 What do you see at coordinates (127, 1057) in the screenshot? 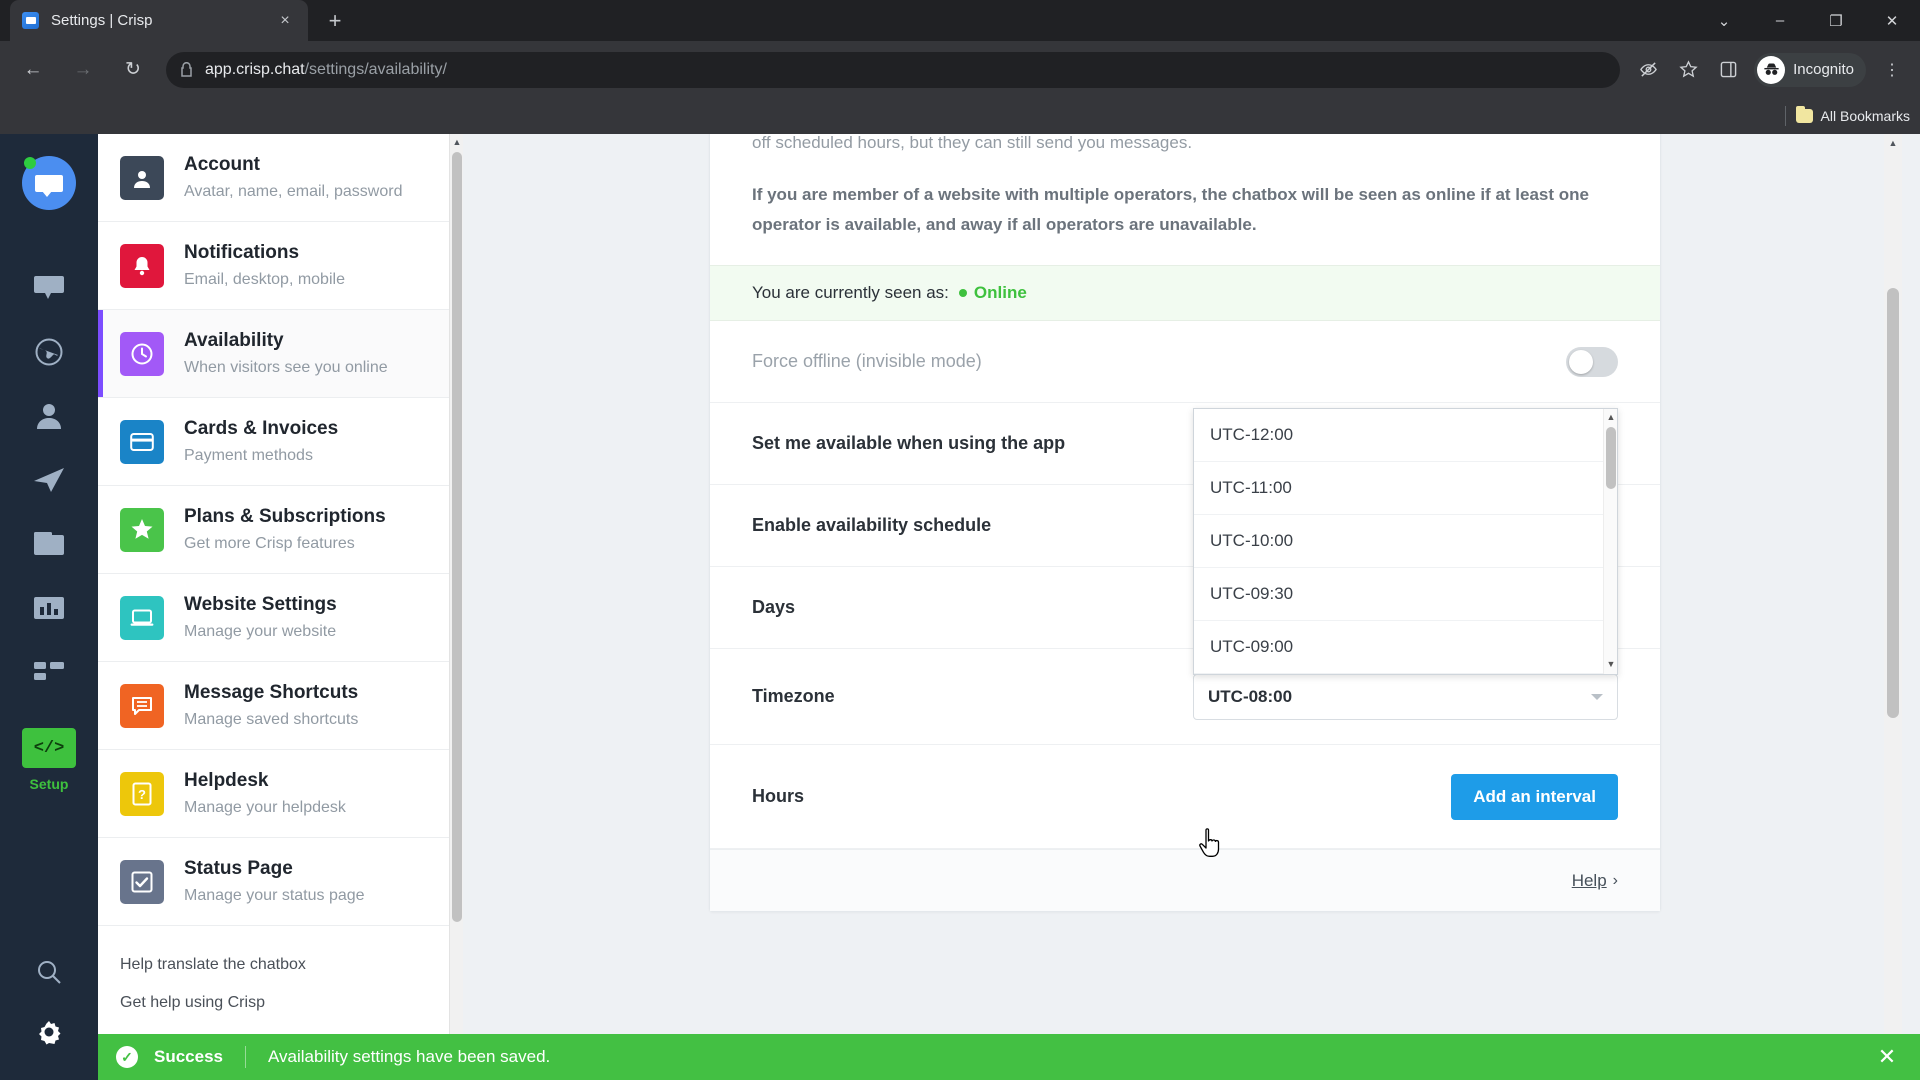
I see `check-circle-icon: ✓` at bounding box center [127, 1057].